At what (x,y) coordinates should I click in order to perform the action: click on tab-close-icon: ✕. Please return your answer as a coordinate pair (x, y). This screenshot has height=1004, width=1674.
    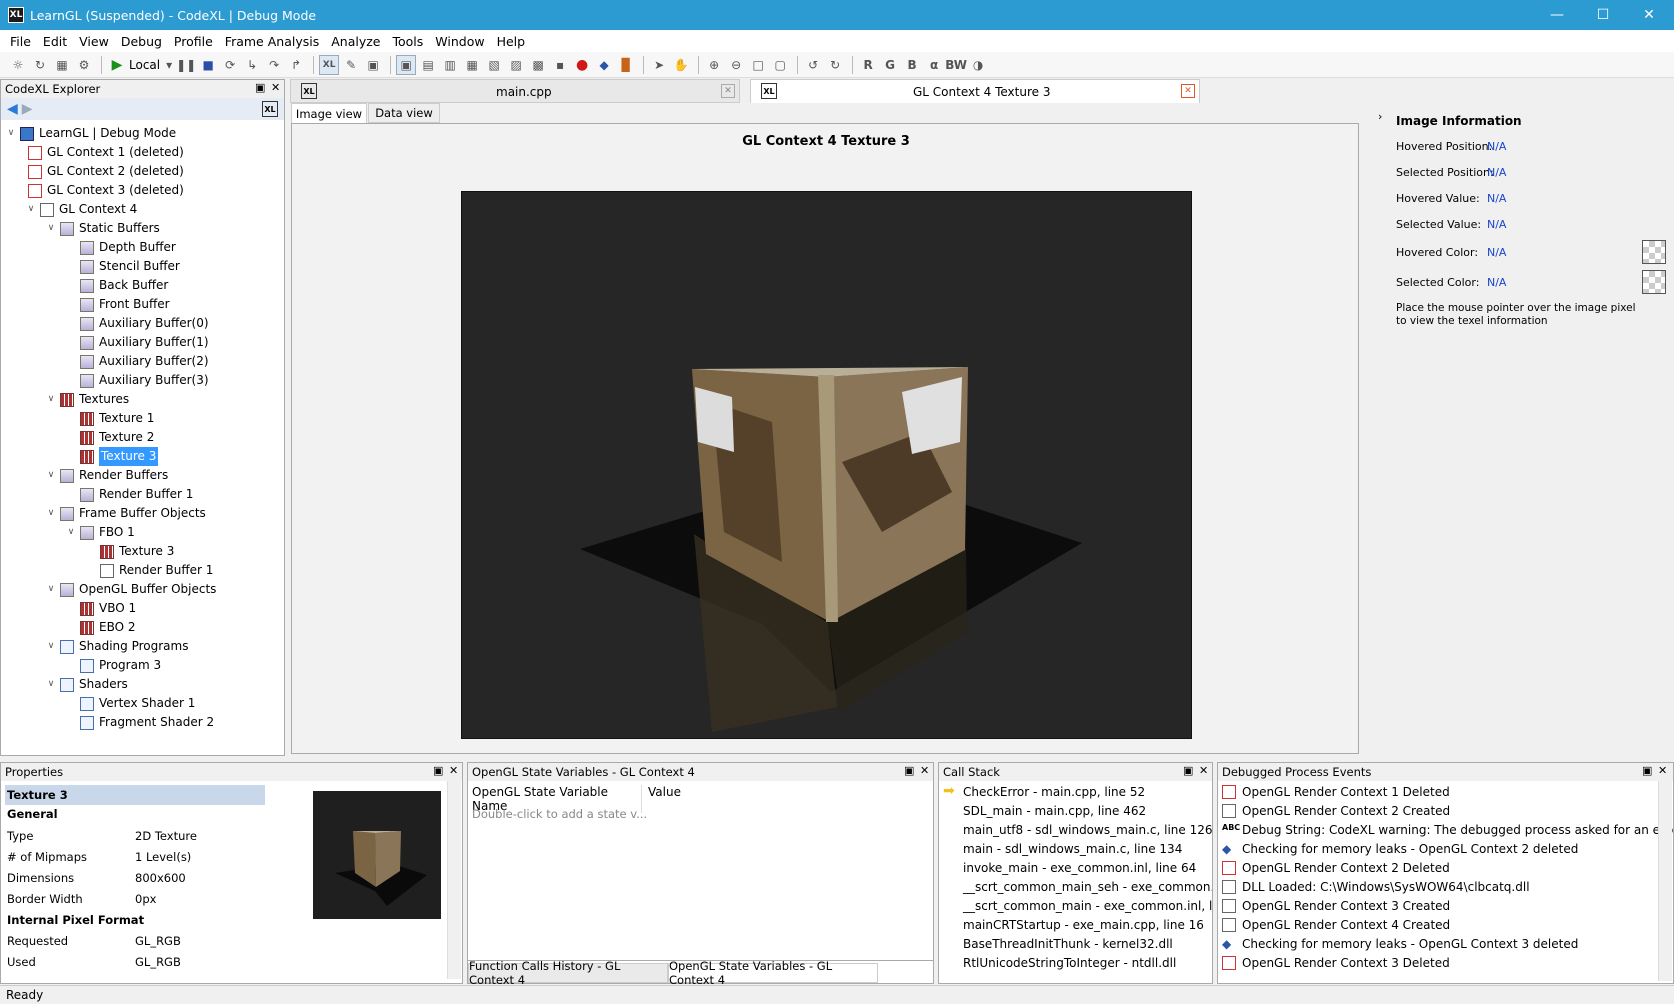
    Looking at the image, I should click on (1188, 91).